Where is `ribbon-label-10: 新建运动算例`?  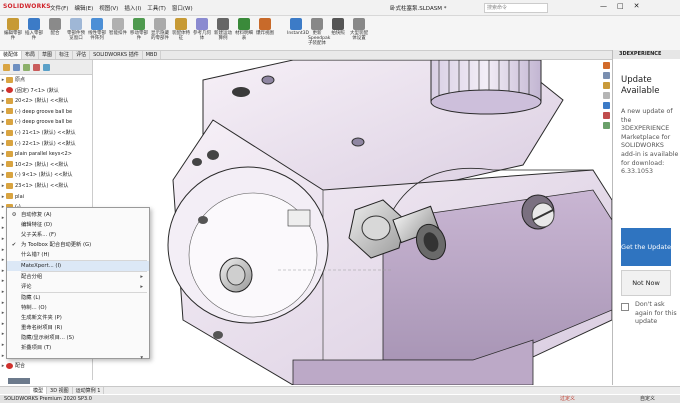
ribbon-label-10: 新建运动算例 is located at coordinates (223, 36).